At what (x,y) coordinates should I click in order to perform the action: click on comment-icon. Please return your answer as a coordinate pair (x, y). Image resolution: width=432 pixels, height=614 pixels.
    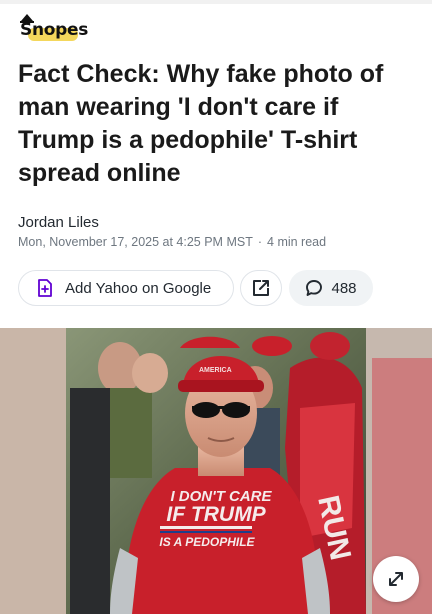
    Looking at the image, I should click on (314, 288).